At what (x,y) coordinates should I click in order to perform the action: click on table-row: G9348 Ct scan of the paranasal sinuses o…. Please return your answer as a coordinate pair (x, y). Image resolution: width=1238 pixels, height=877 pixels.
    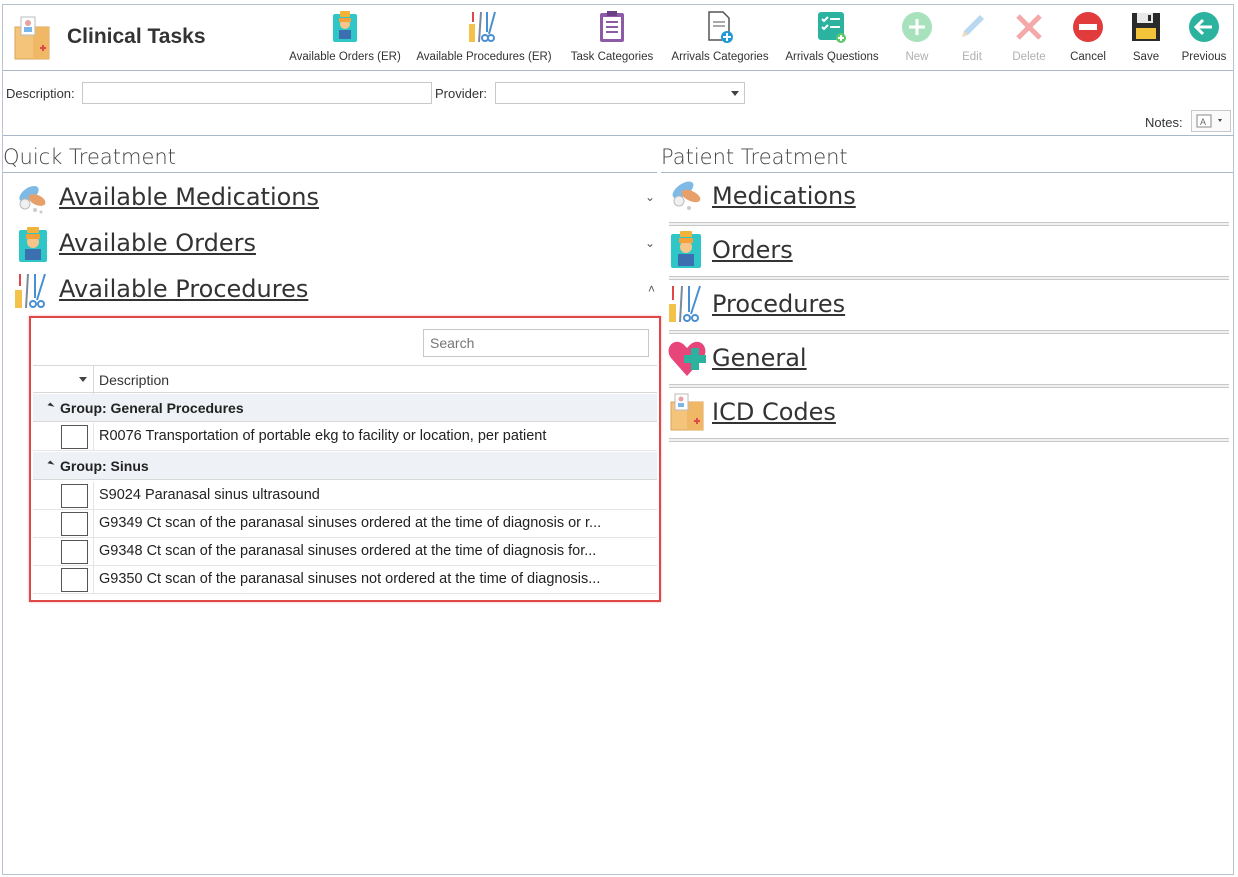
    Looking at the image, I should click on (345, 552).